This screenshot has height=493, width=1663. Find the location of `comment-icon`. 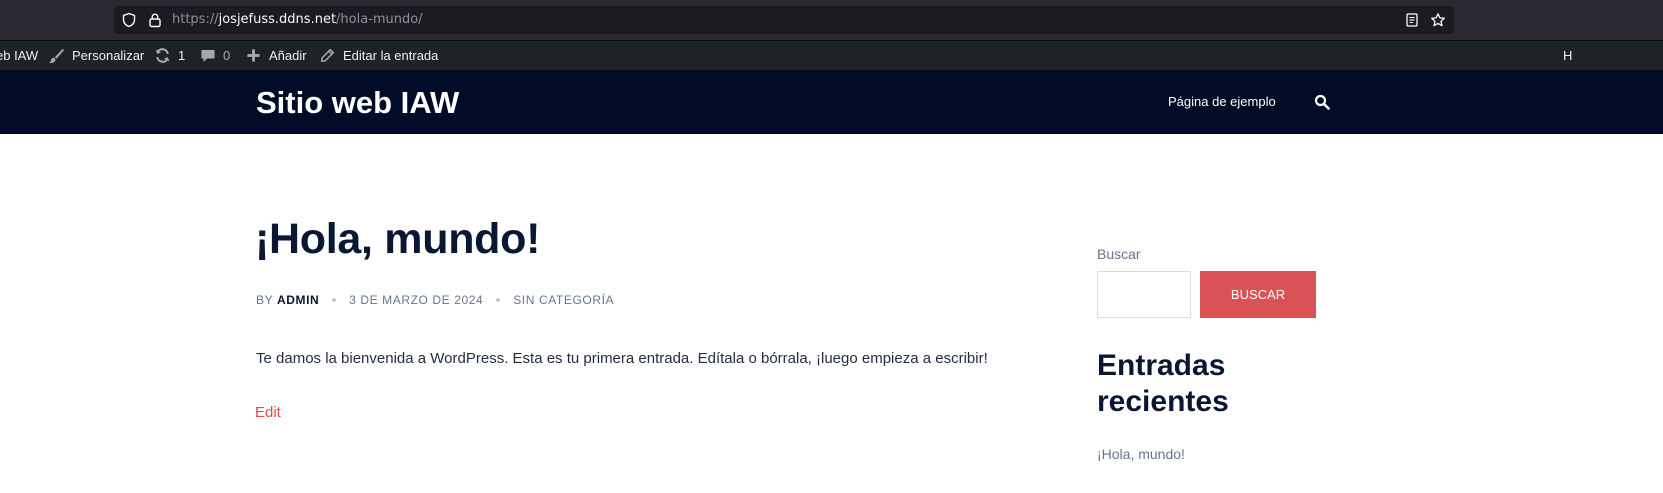

comment-icon is located at coordinates (208, 56).